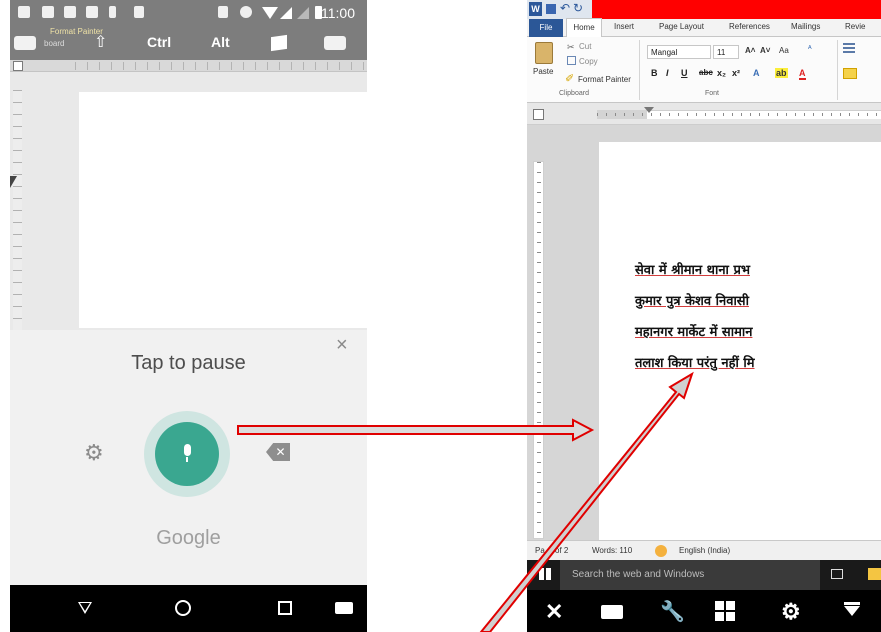 This screenshot has width=881, height=632. I want to click on tab-review: Revie, so click(855, 26).